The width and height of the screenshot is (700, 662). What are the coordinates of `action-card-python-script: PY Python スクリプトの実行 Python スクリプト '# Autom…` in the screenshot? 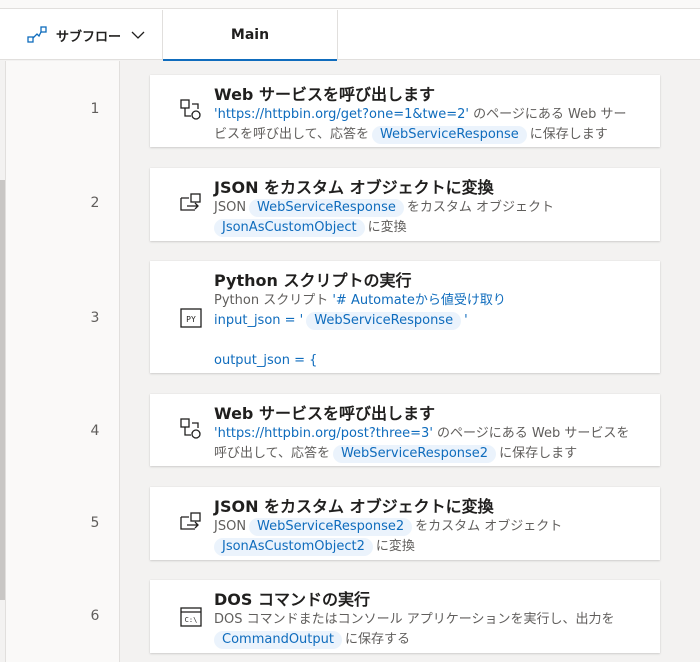 It's located at (405, 317).